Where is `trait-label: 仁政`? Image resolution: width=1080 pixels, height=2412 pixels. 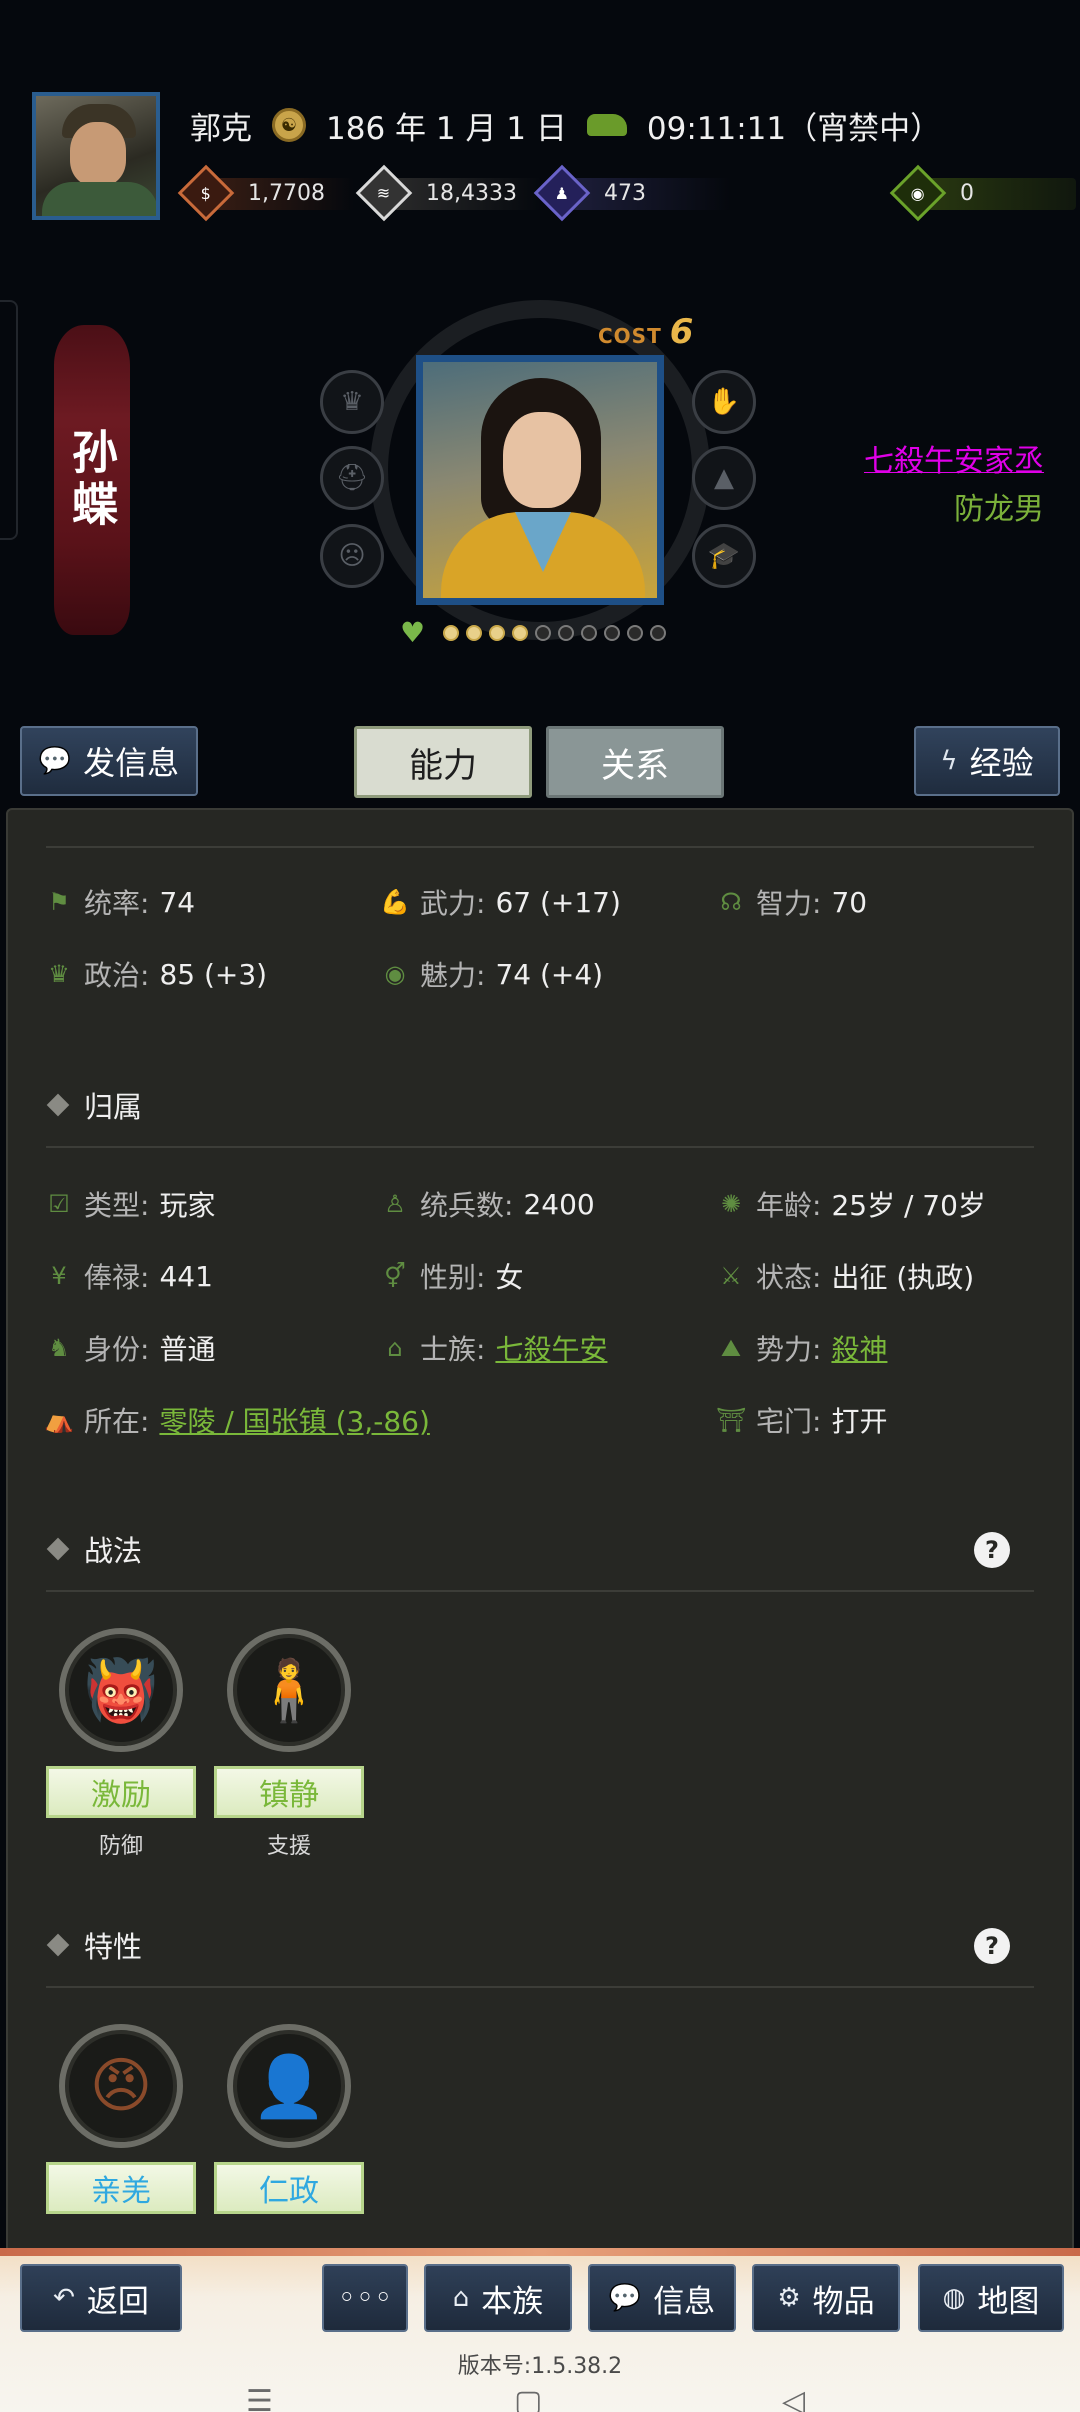
trait-label: 仁政 is located at coordinates (289, 2188).